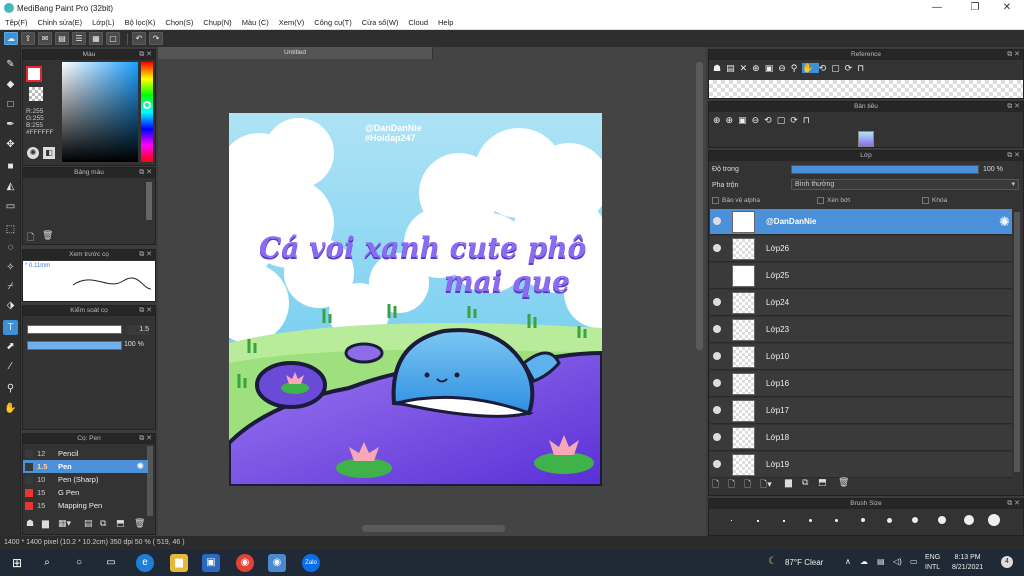  I want to click on reference-fit-icon: ▣, so click(772, 68).